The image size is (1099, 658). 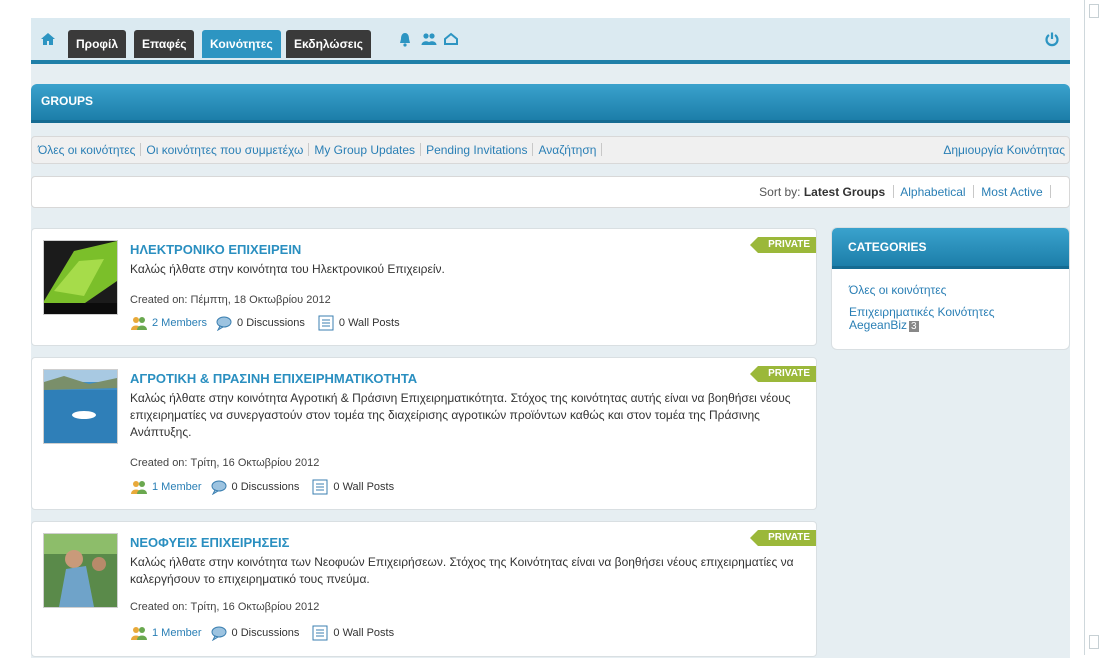 What do you see at coordinates (164, 44) in the screenshot?
I see `tab-contacts: Επαφές` at bounding box center [164, 44].